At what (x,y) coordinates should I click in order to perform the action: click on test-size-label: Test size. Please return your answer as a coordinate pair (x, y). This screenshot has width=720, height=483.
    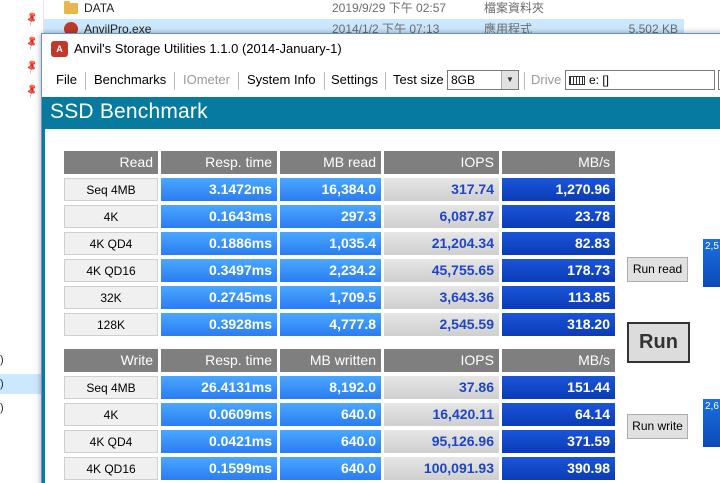
    Looking at the image, I should click on (418, 79).